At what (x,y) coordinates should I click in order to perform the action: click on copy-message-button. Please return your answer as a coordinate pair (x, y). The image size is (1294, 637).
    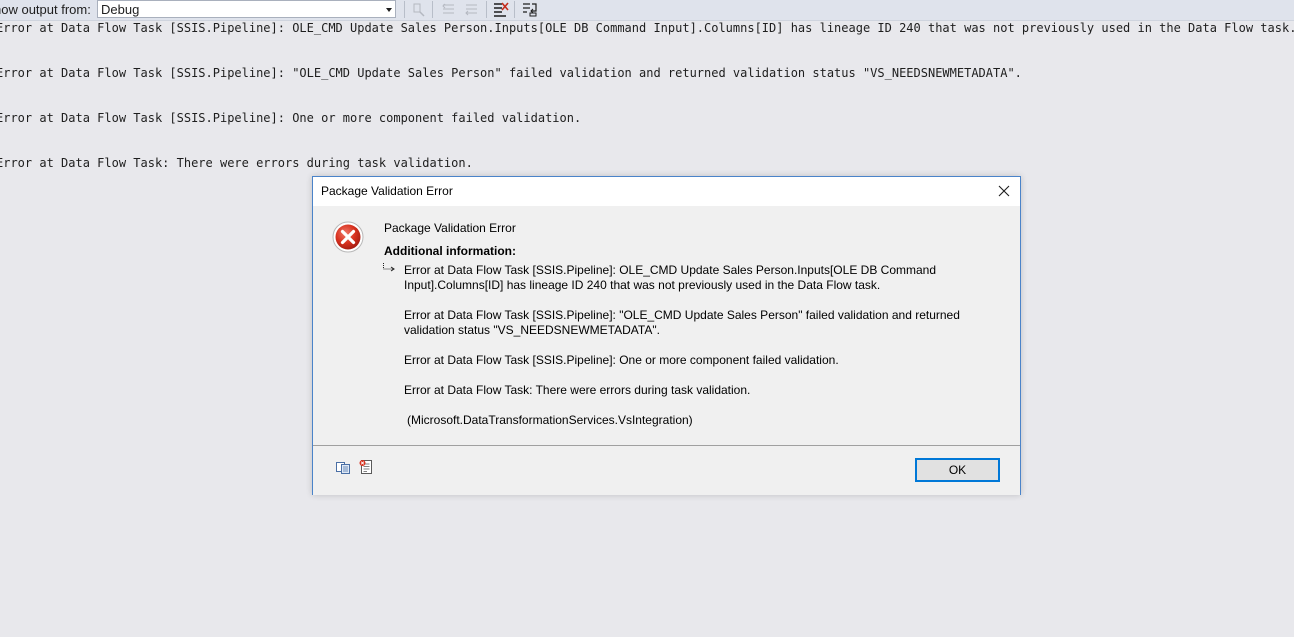
    Looking at the image, I should click on (343, 467).